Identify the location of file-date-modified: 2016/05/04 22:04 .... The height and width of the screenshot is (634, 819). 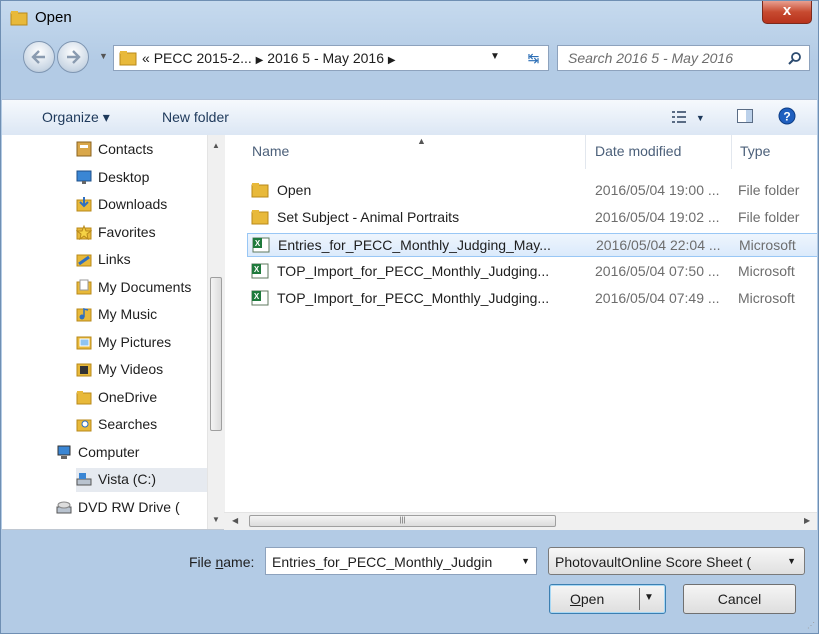
(658, 245).